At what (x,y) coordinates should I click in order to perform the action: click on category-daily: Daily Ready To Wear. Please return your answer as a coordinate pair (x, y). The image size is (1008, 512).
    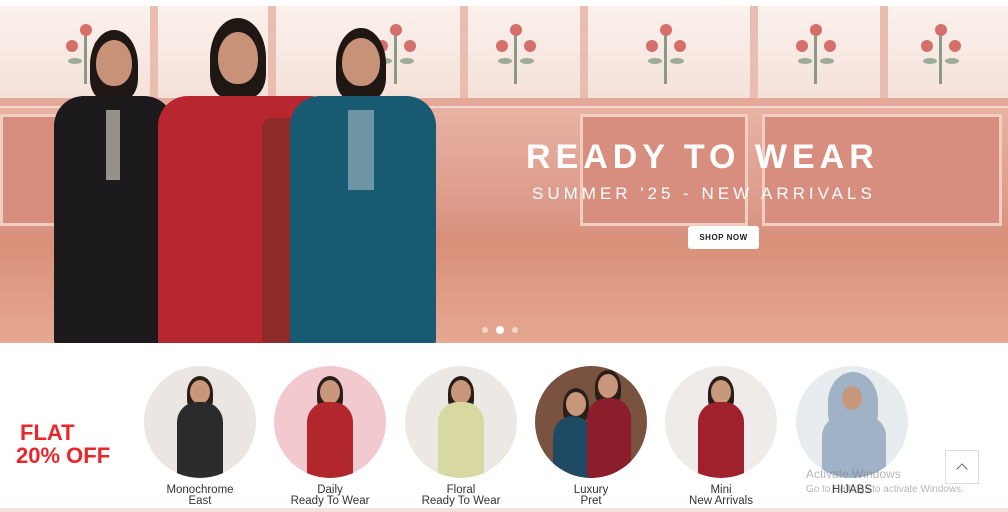
    Looking at the image, I should click on (330, 436).